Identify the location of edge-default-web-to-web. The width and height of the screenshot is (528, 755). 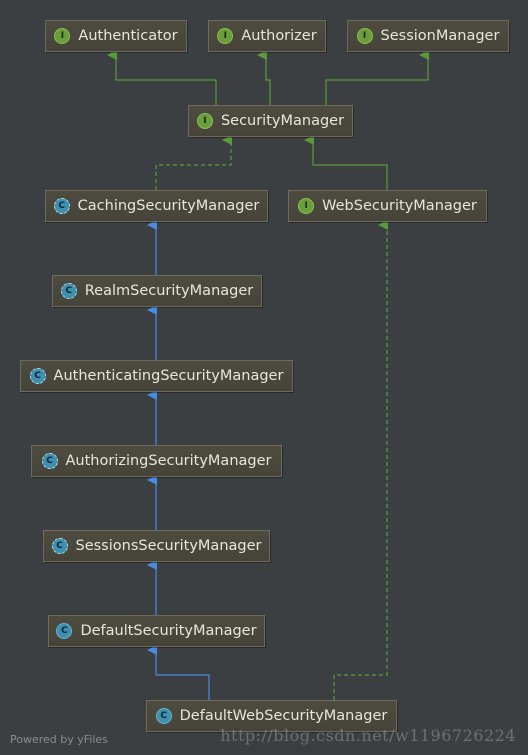
(360, 460).